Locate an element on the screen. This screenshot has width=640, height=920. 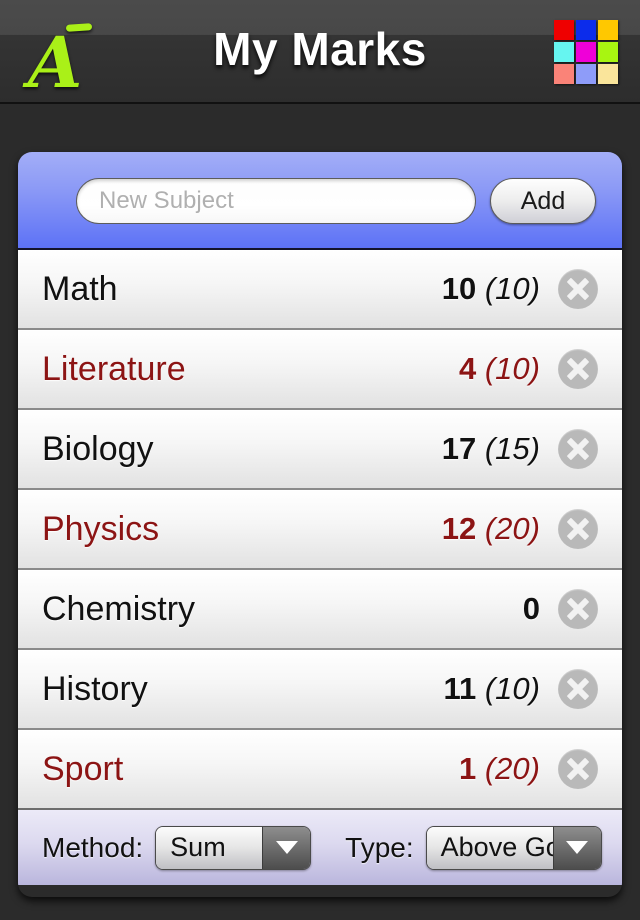
score-value: 4 is located at coordinates (467, 368).